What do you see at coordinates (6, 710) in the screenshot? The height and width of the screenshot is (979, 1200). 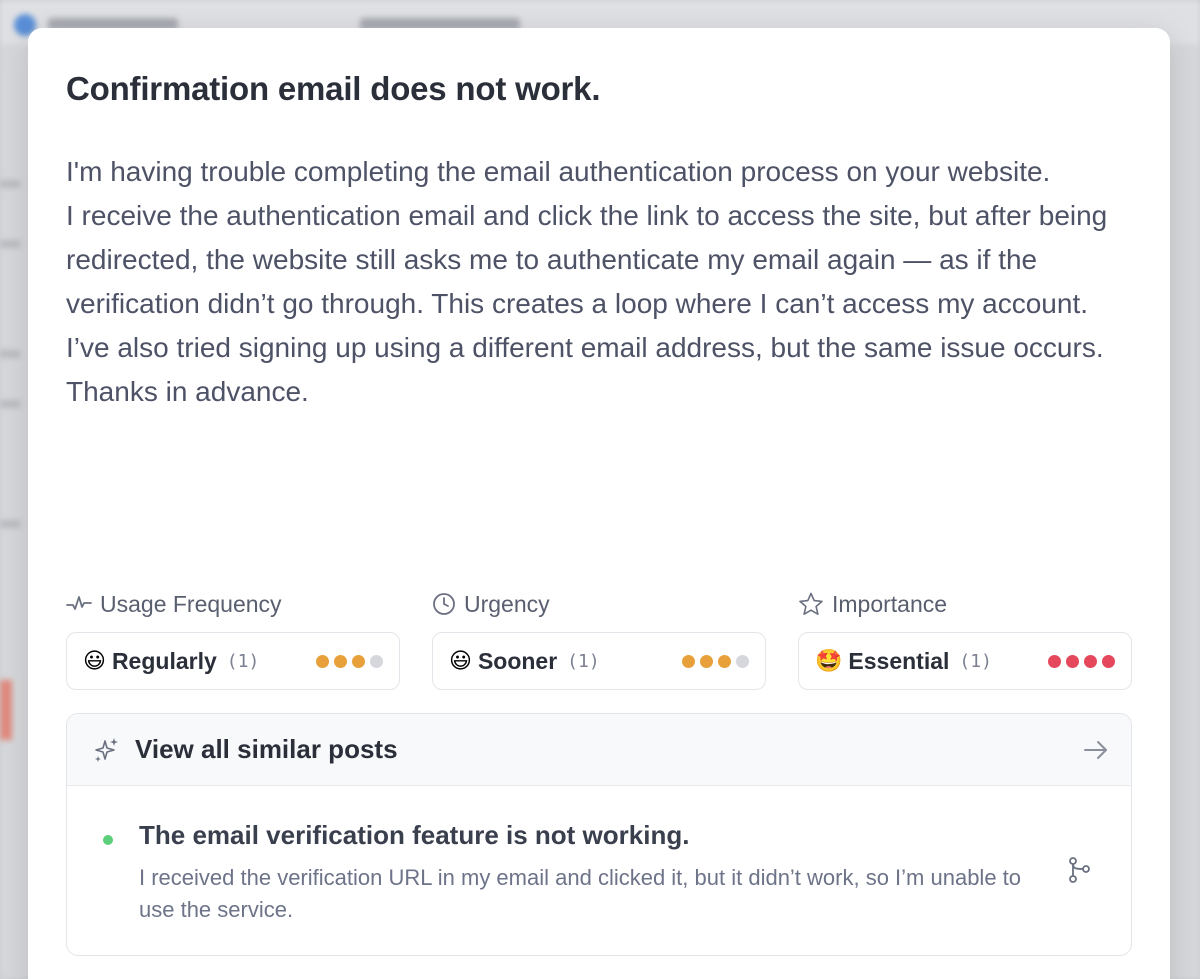 I see `background-accent` at bounding box center [6, 710].